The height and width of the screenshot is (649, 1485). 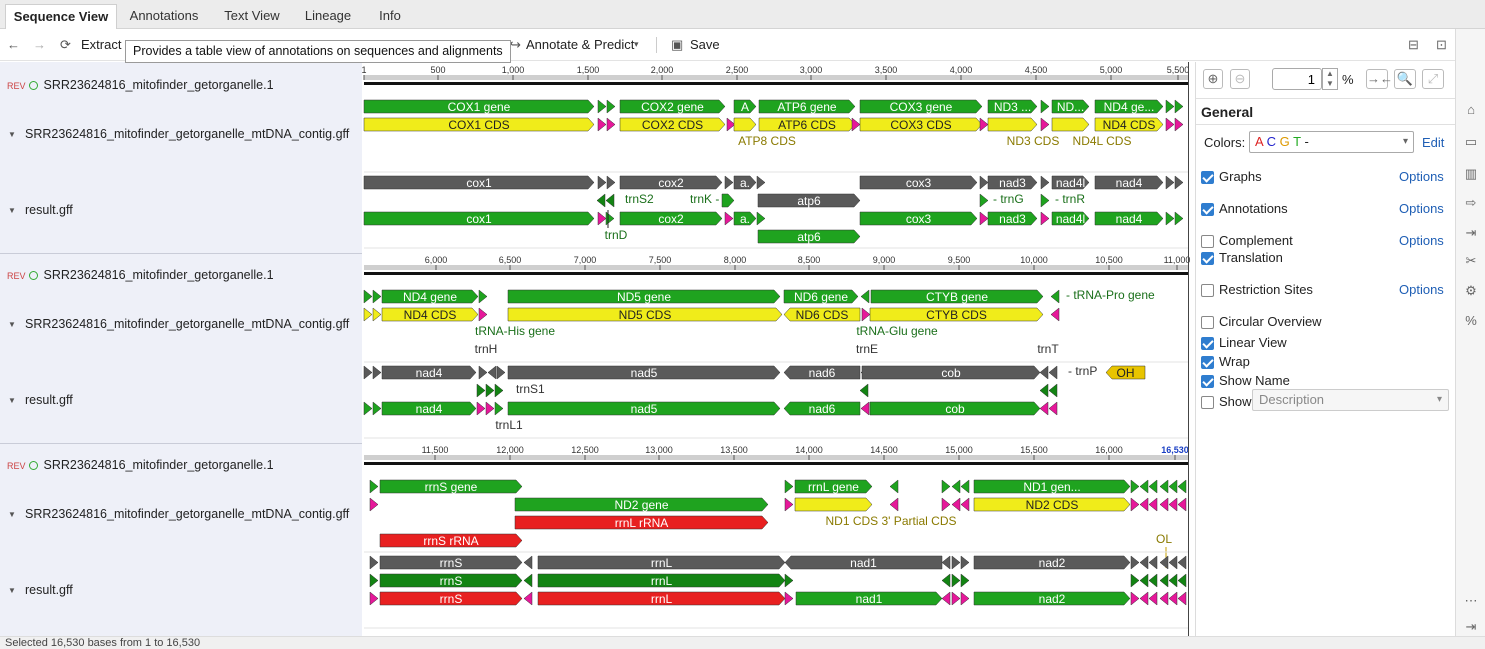 What do you see at coordinates (140, 275) in the screenshot?
I see `sequence-name-row2: REV SRR23624816_mitofinder_getorganelle.1` at bounding box center [140, 275].